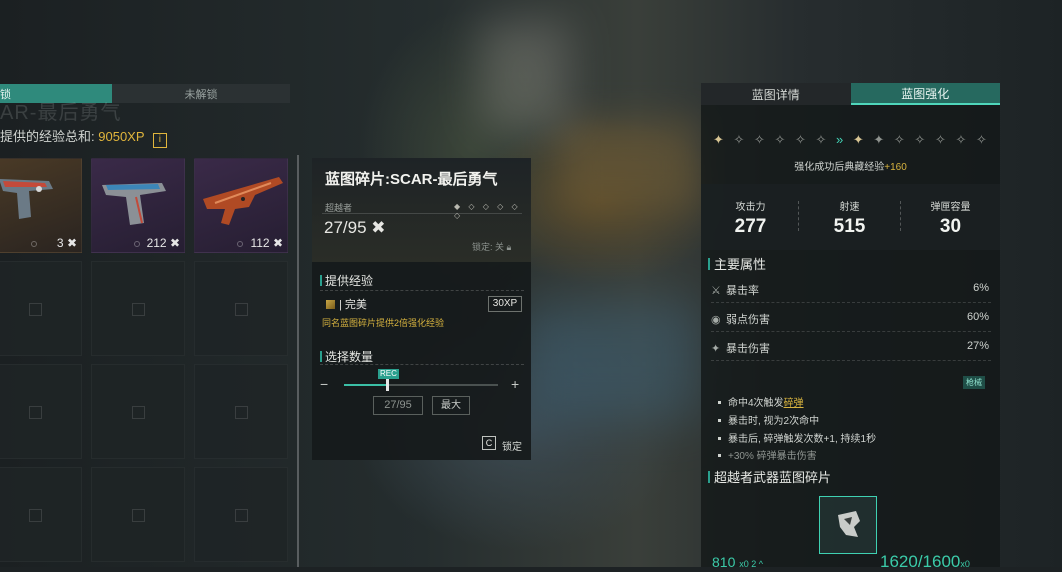  What do you see at coordinates (509, 247) in the screenshot?
I see `lock-icon: 🔒︎` at bounding box center [509, 247].